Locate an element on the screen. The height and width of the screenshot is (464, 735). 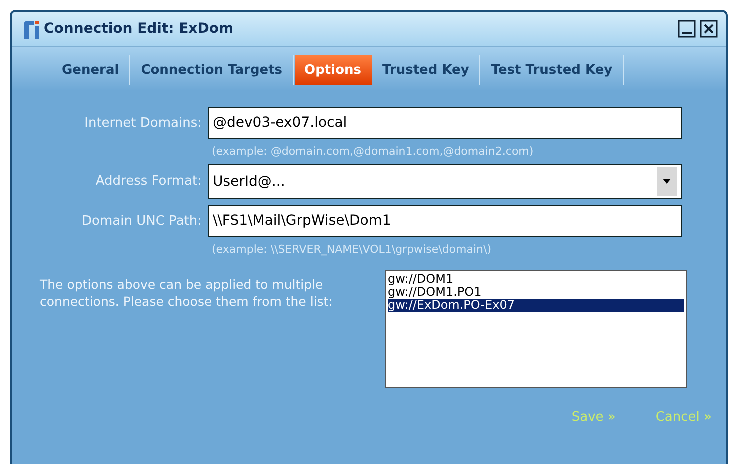
field-label: Address Format: is located at coordinates (148, 181).